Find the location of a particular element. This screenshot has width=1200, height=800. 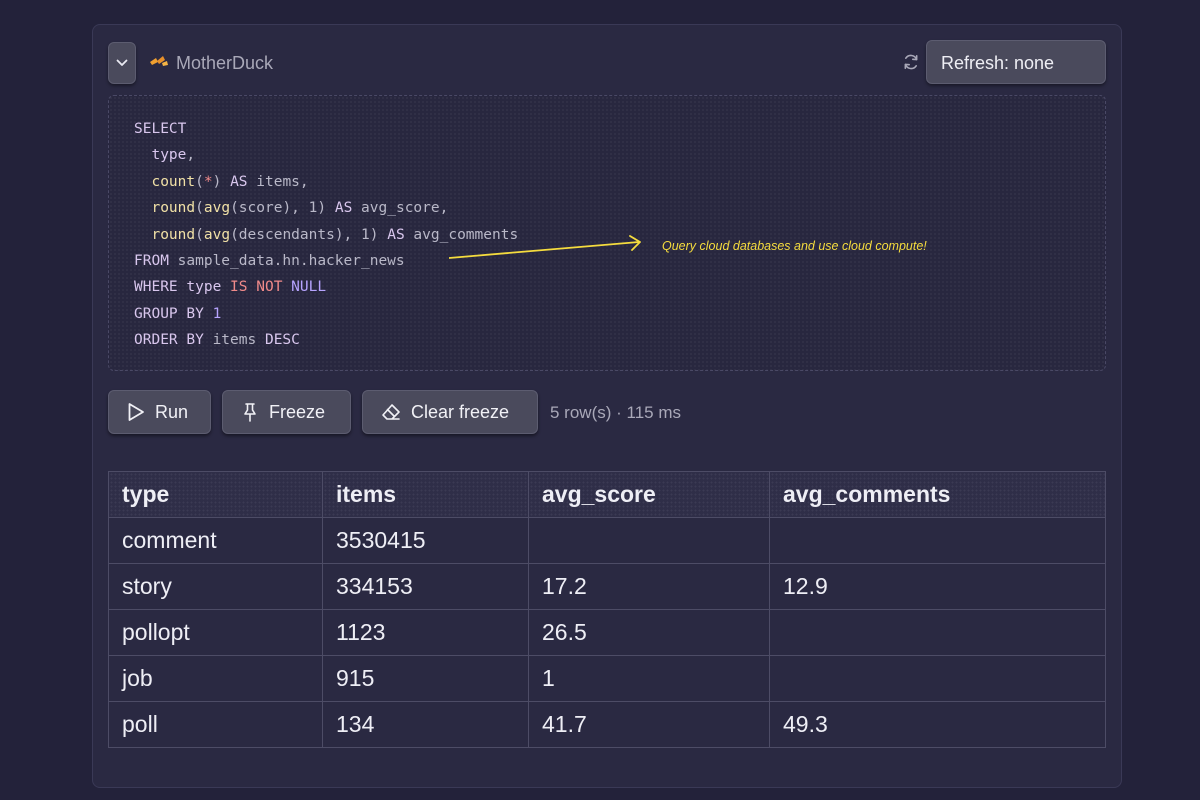

clear-freeze-label: Clear freeze is located at coordinates (460, 411).